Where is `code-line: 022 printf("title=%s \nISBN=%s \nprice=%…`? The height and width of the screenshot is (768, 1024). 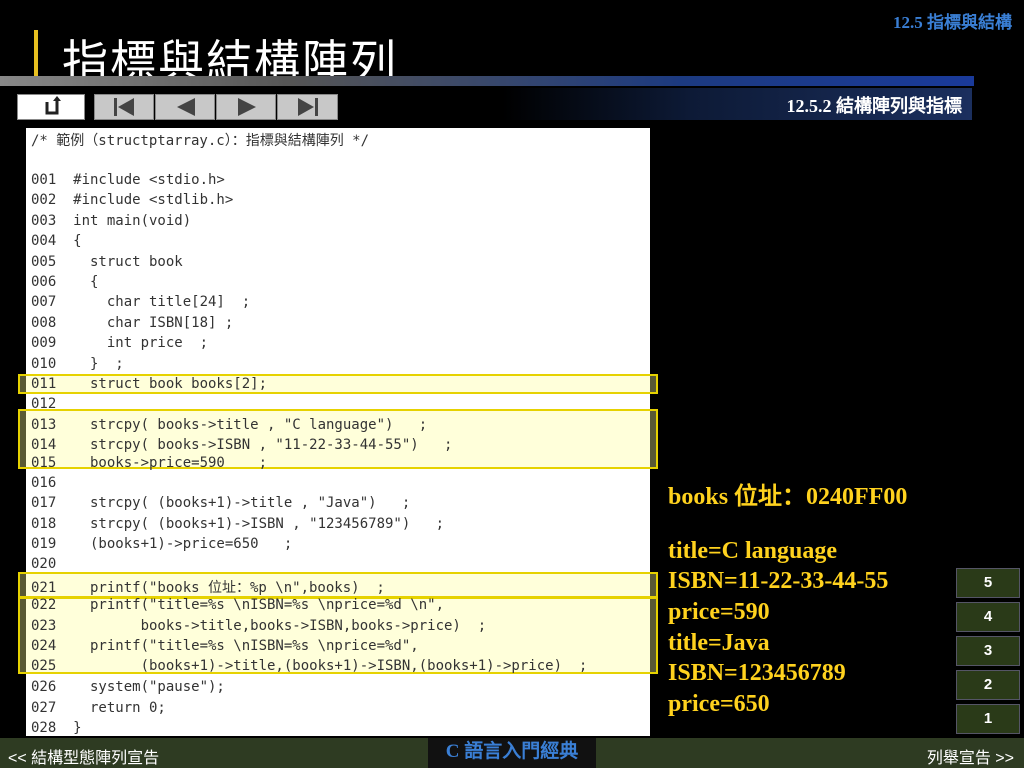 code-line: 022 printf("title=%s \nISBN=%s \nprice=%… is located at coordinates (238, 605).